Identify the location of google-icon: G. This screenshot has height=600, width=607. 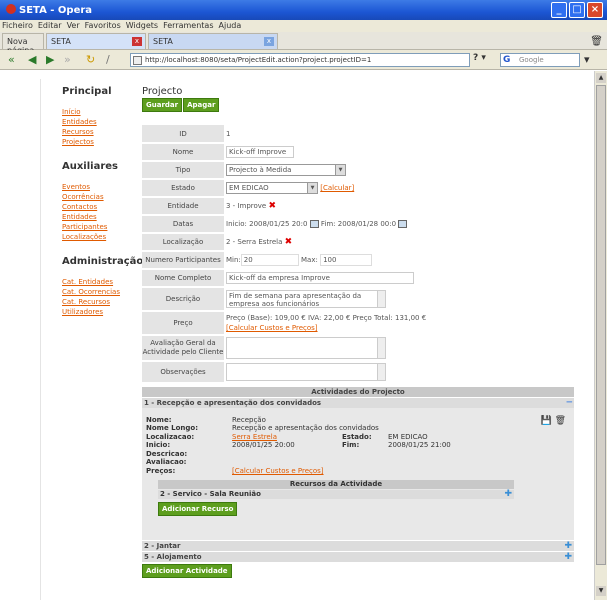
(507, 60).